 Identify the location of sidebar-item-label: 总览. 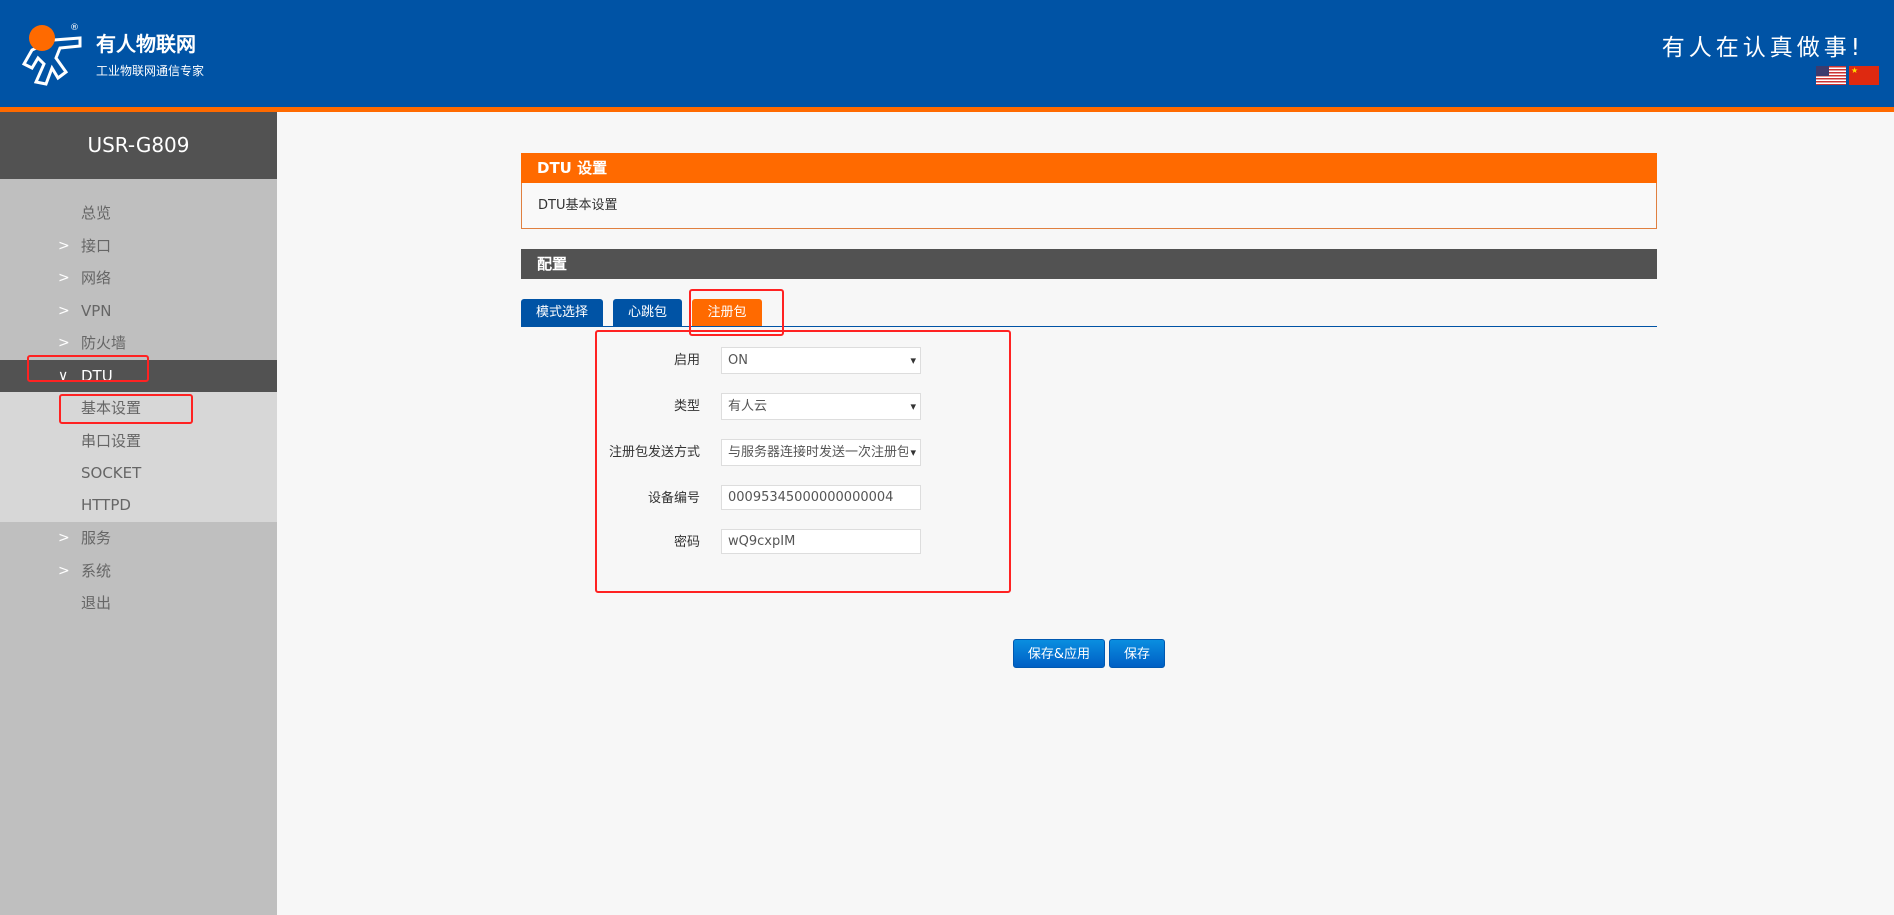
(96, 213).